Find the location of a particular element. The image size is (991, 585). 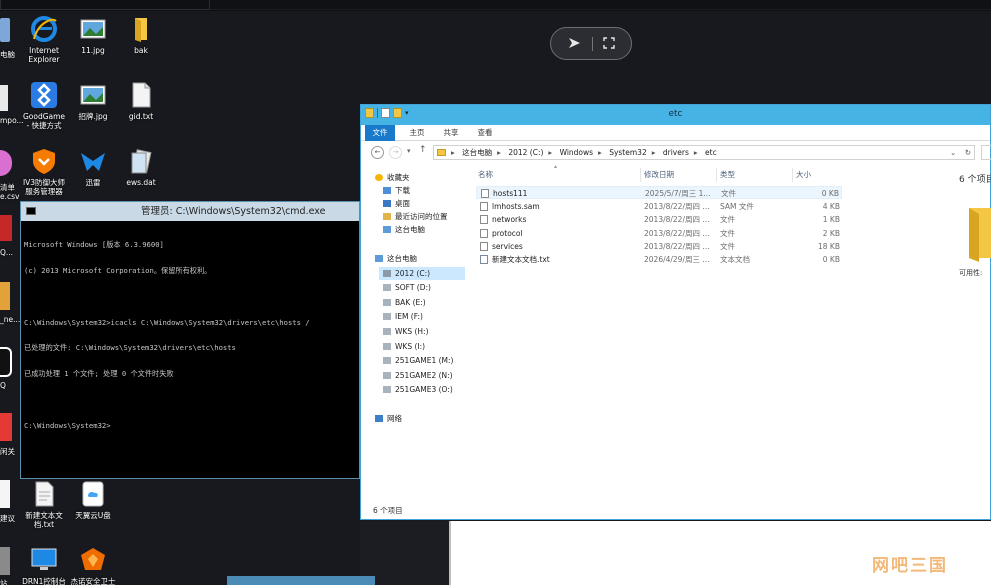

desktop-icon-new-text: 新建文本文 档.txt is located at coordinates (44, 504).